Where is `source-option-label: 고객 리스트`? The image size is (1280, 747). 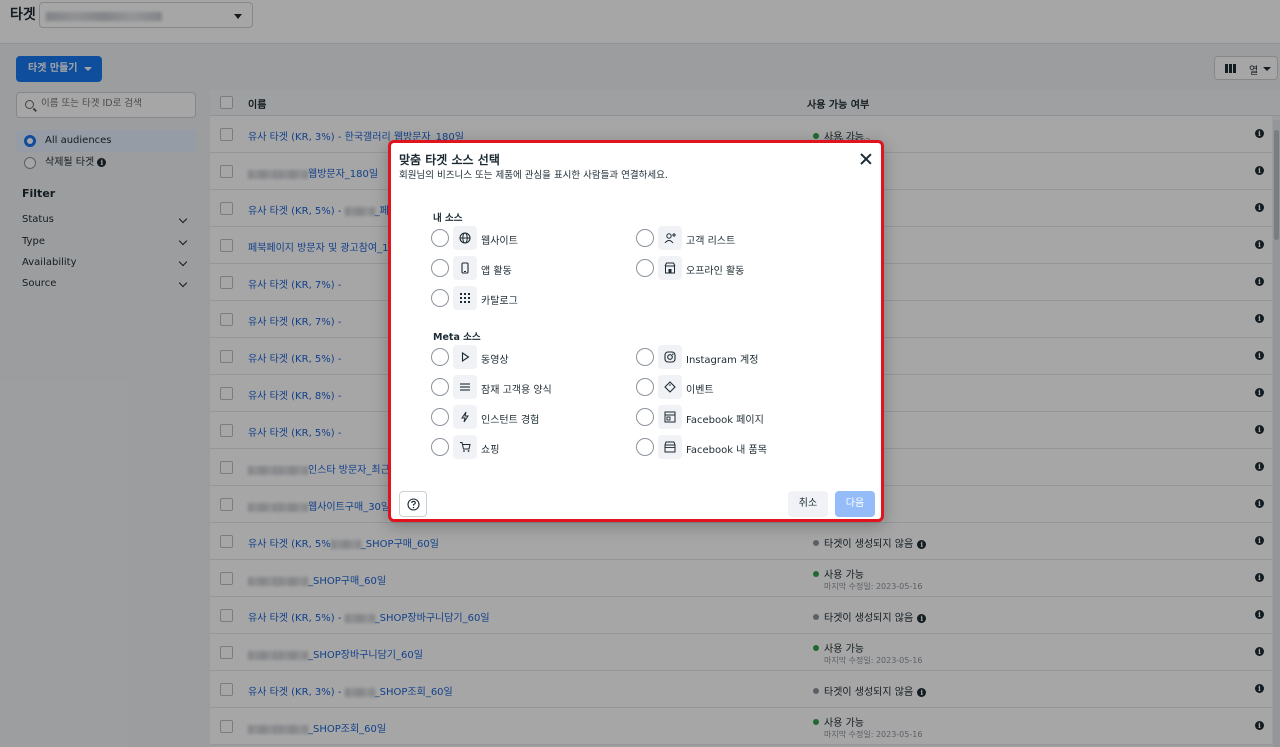
source-option-label: 고객 리스트 is located at coordinates (711, 241).